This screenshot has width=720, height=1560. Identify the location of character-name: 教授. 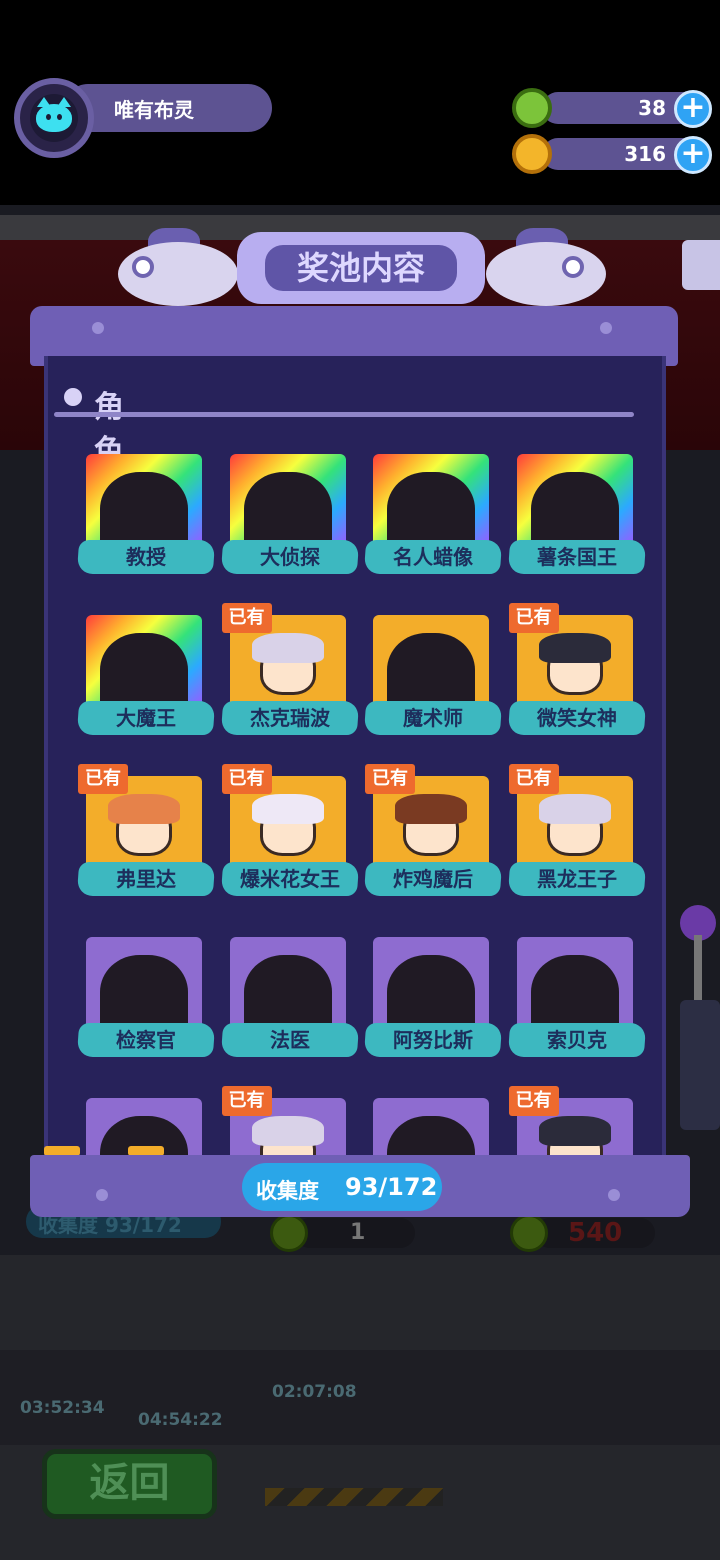
(146, 557).